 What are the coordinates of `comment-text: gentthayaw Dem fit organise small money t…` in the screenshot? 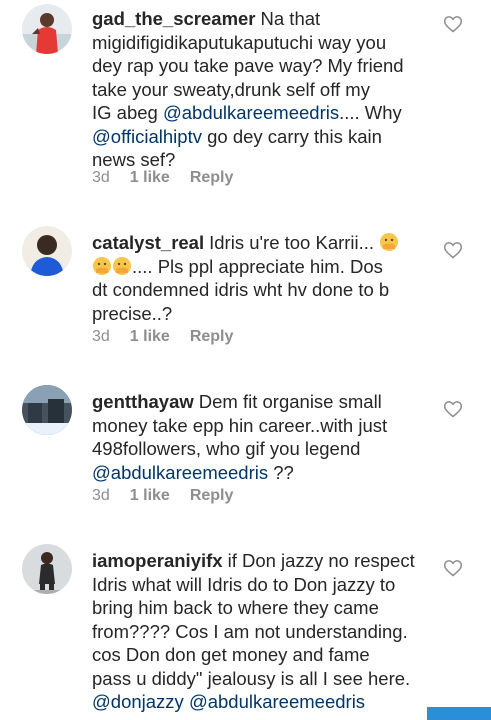 It's located at (240, 437).